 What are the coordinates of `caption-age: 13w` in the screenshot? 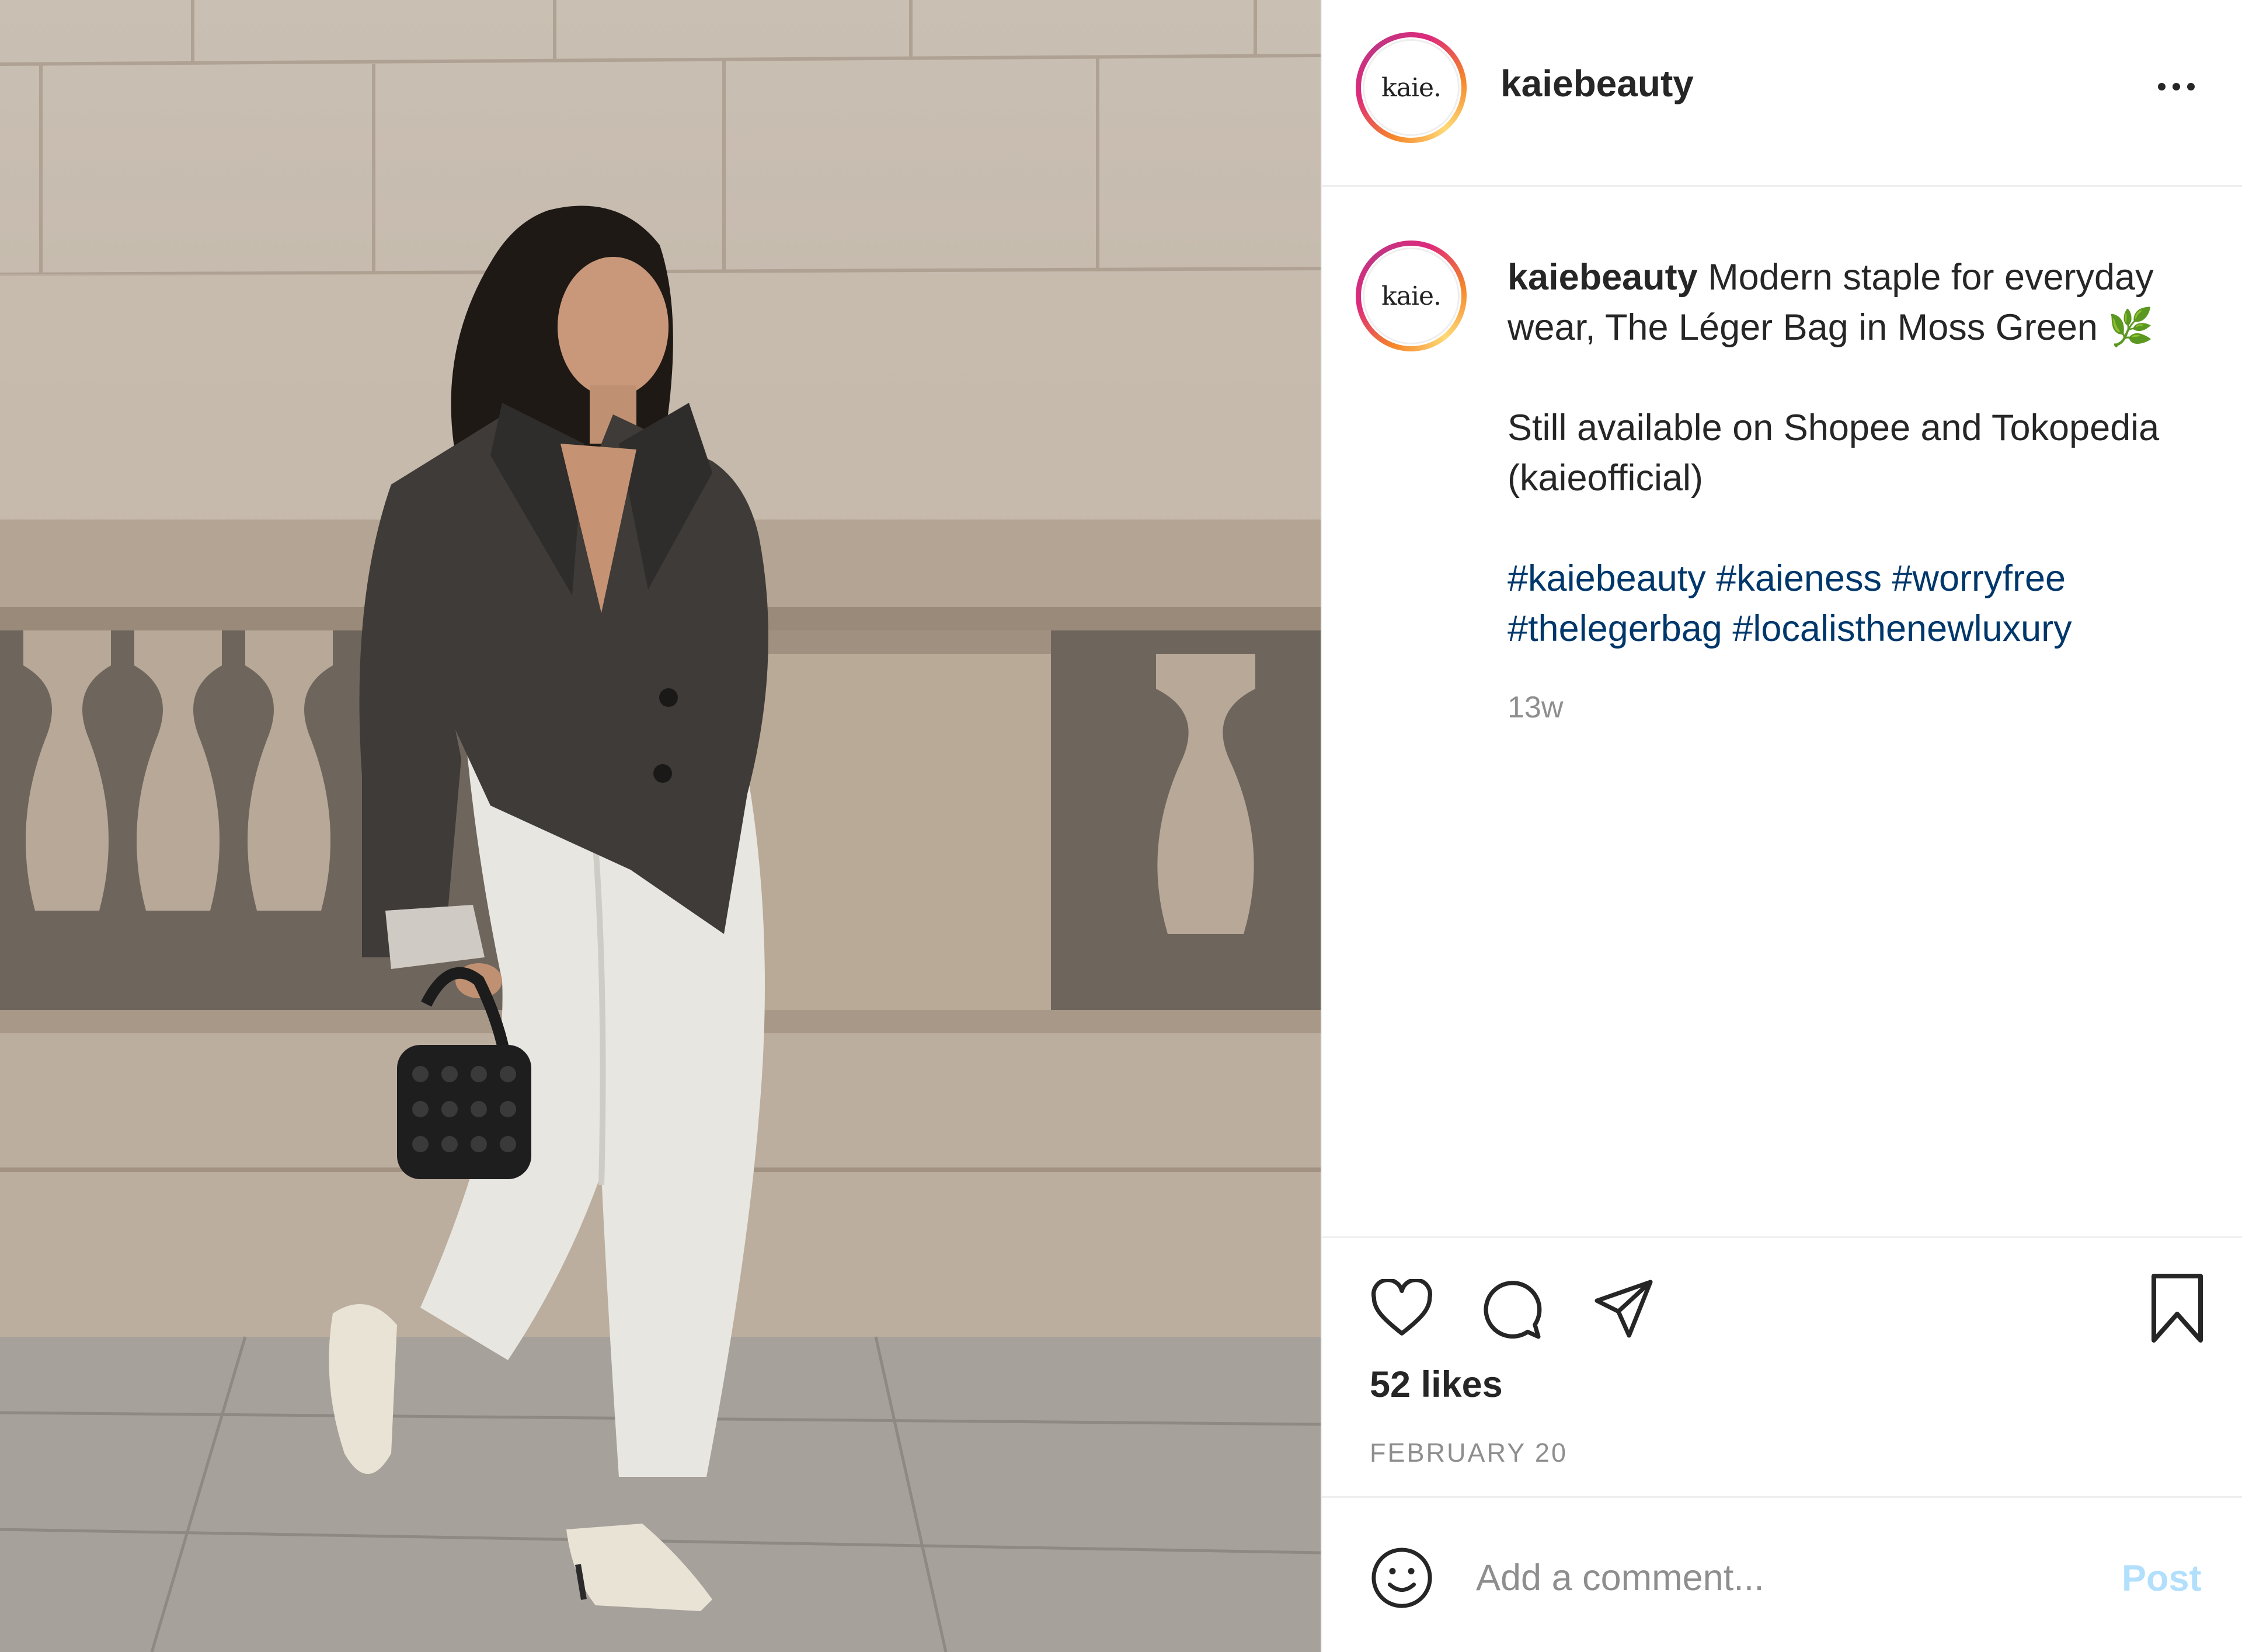 It's located at (1536, 707).